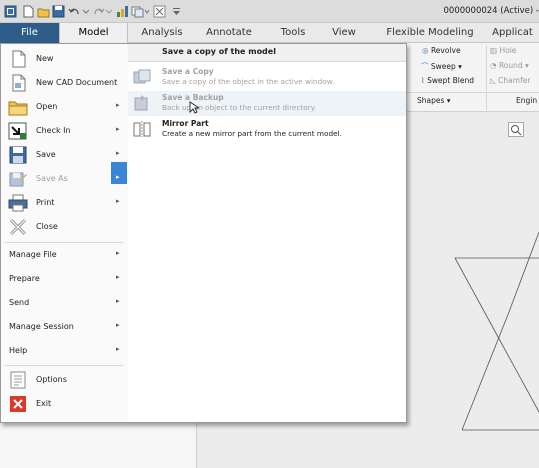 This screenshot has width=539, height=468. What do you see at coordinates (64, 380) in the screenshot?
I see `menu-item-options: Options` at bounding box center [64, 380].